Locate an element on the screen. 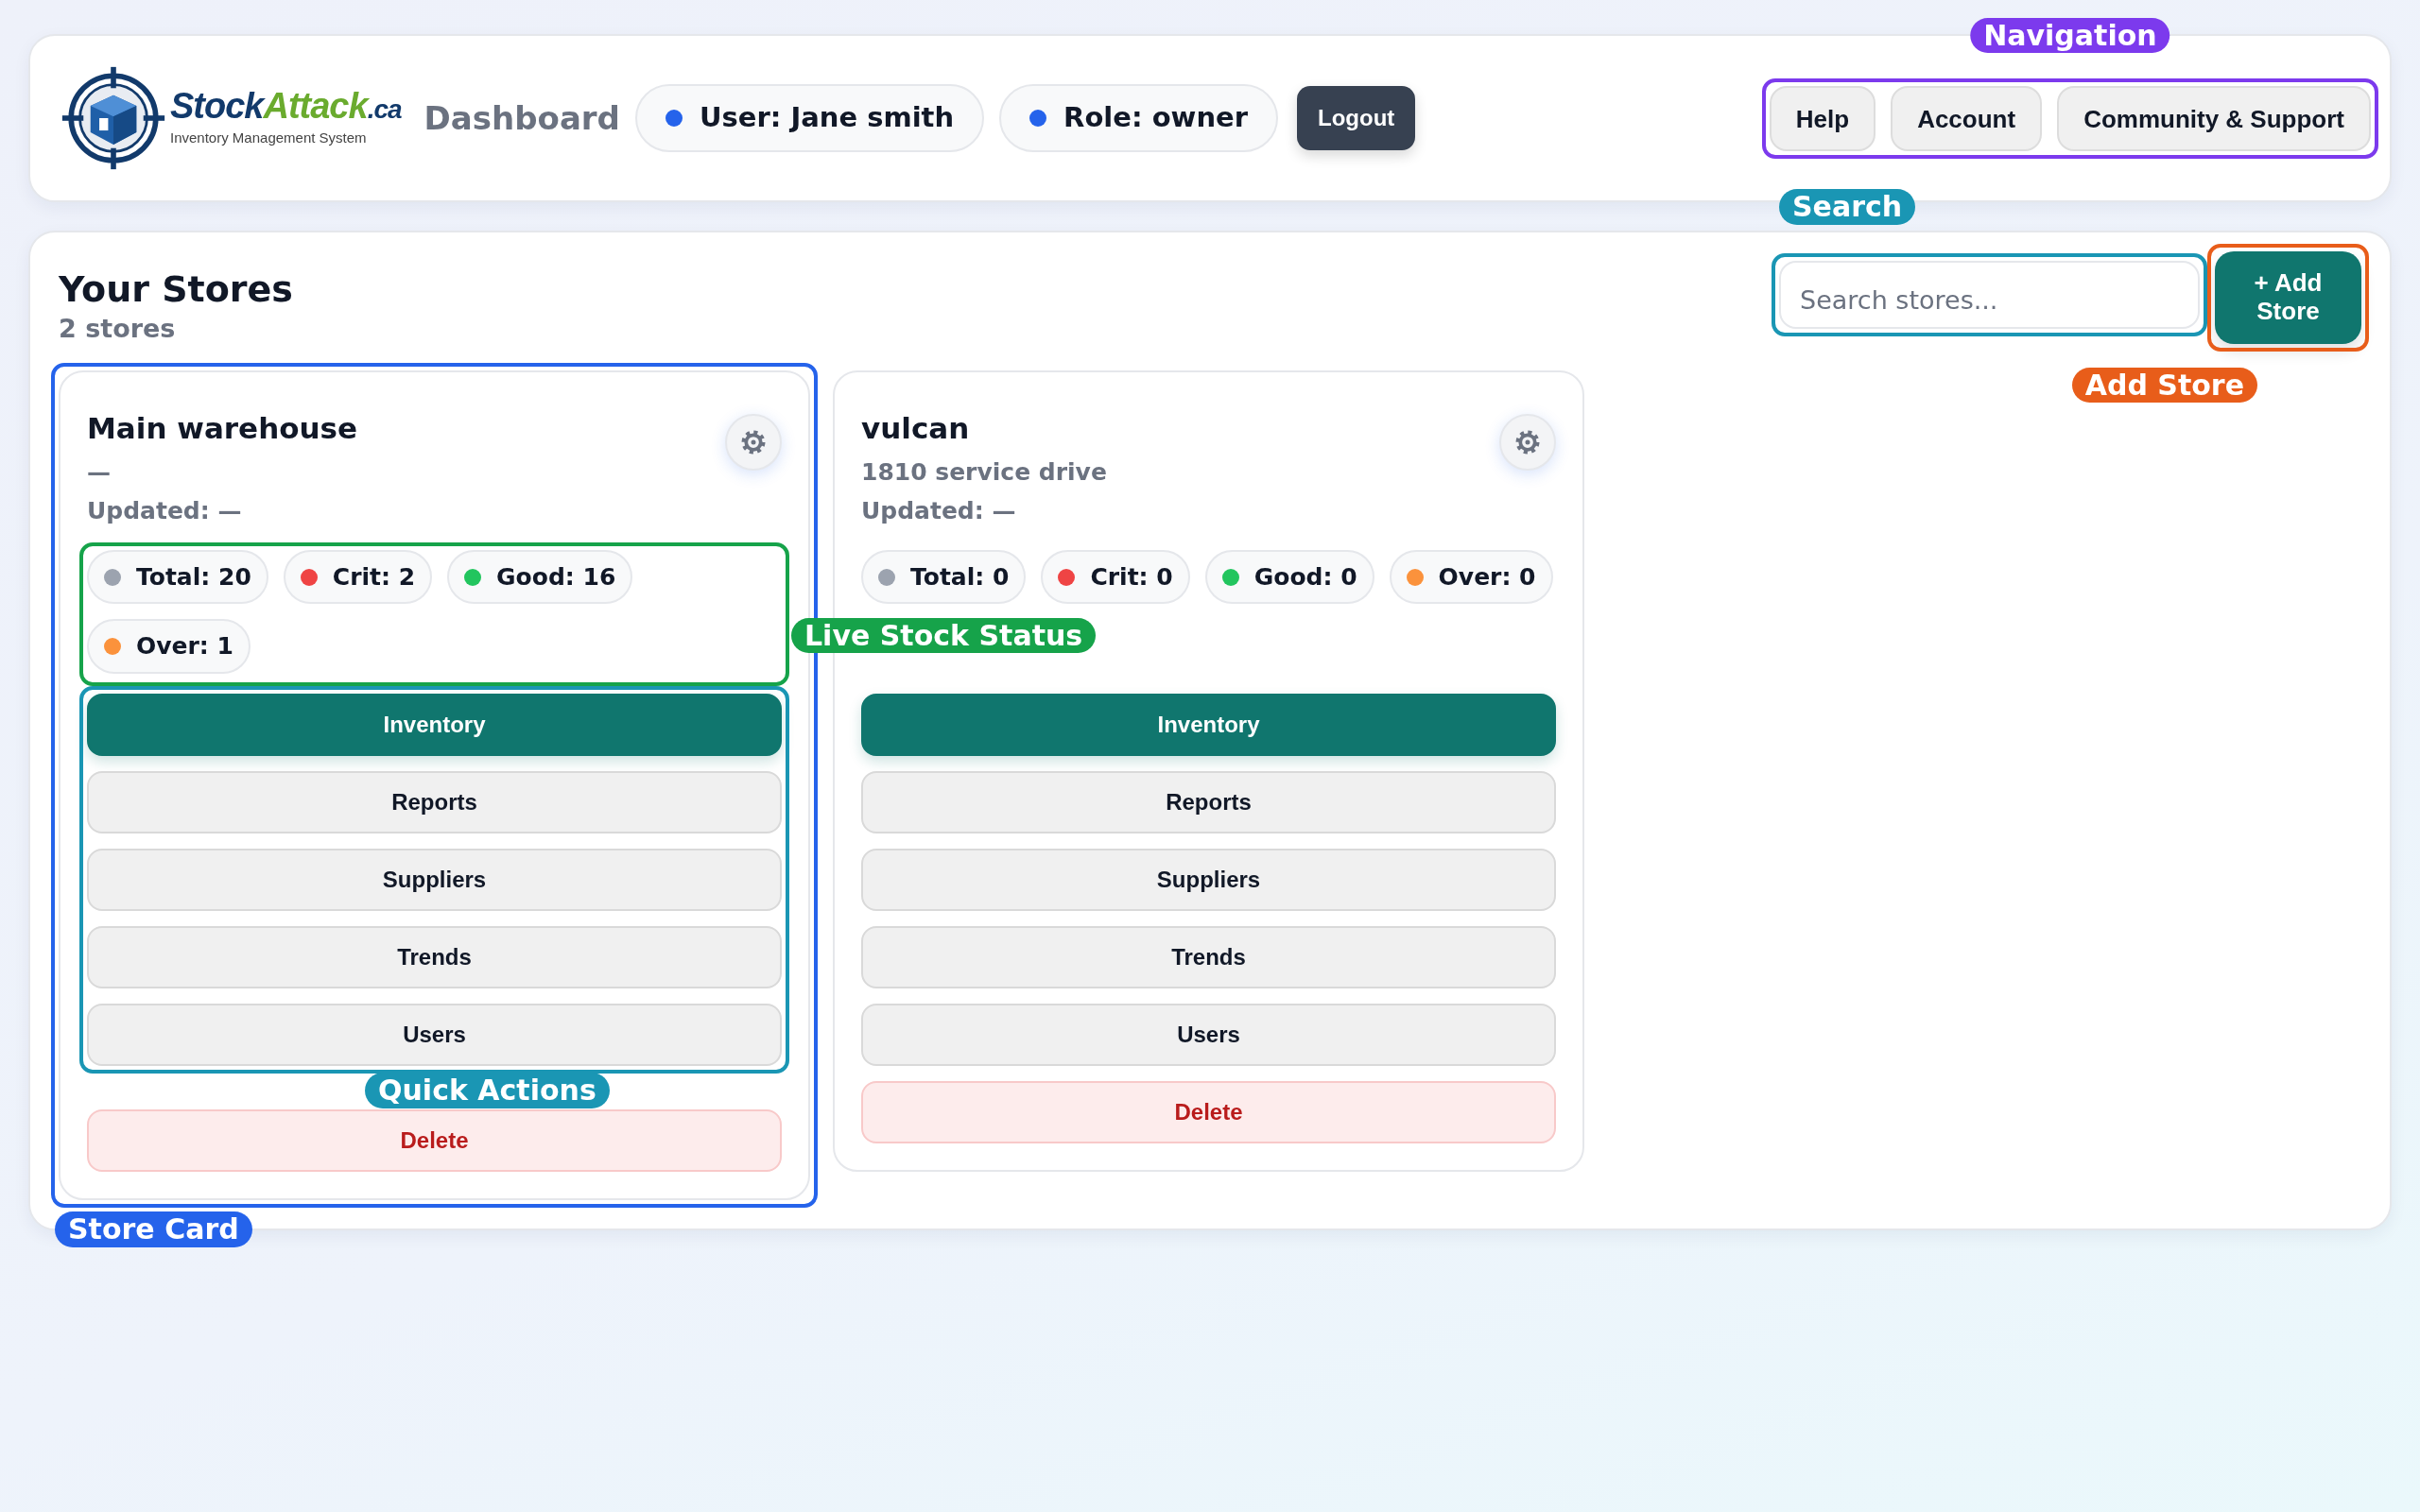 This screenshot has width=2420, height=1512. store-count: 2 stores is located at coordinates (118, 328).